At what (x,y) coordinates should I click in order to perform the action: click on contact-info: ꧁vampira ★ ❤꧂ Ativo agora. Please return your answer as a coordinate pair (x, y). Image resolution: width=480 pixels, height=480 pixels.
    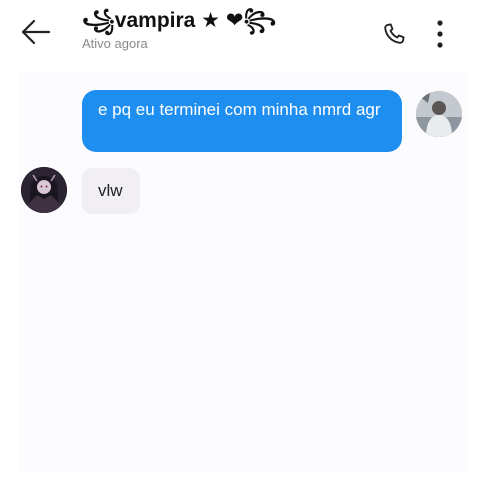
    Looking at the image, I should click on (222, 30).